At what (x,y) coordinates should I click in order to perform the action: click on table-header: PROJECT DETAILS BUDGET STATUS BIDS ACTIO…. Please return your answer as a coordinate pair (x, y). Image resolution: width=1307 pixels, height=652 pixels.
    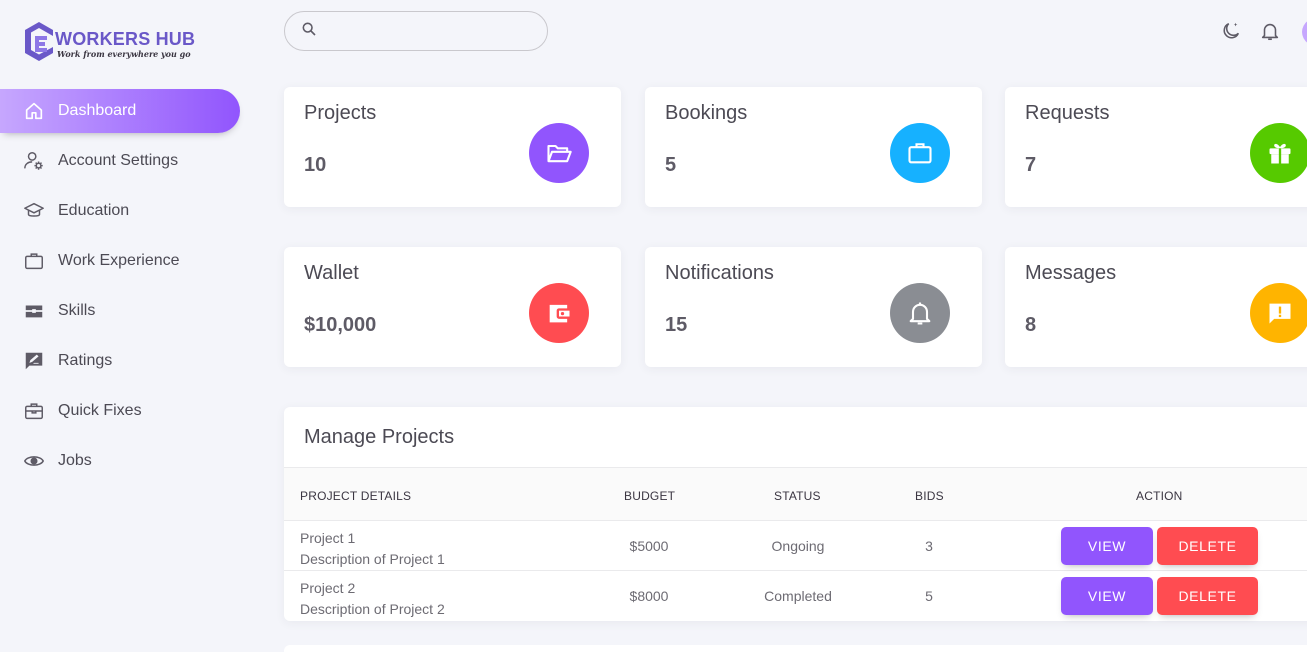
    Looking at the image, I should click on (795, 494).